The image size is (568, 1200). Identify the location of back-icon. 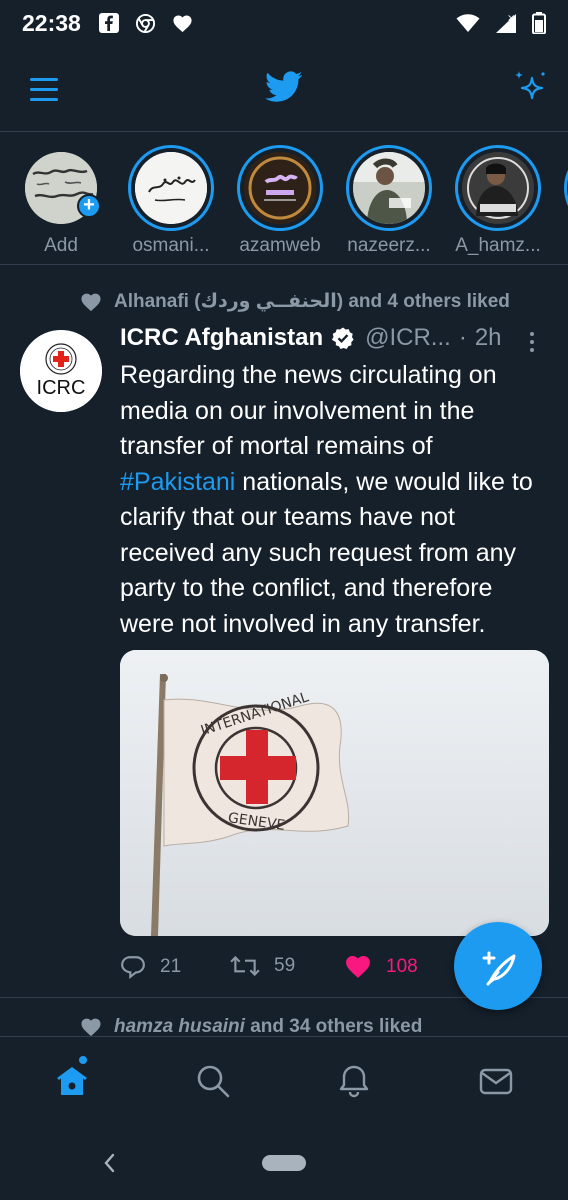
(109, 1163).